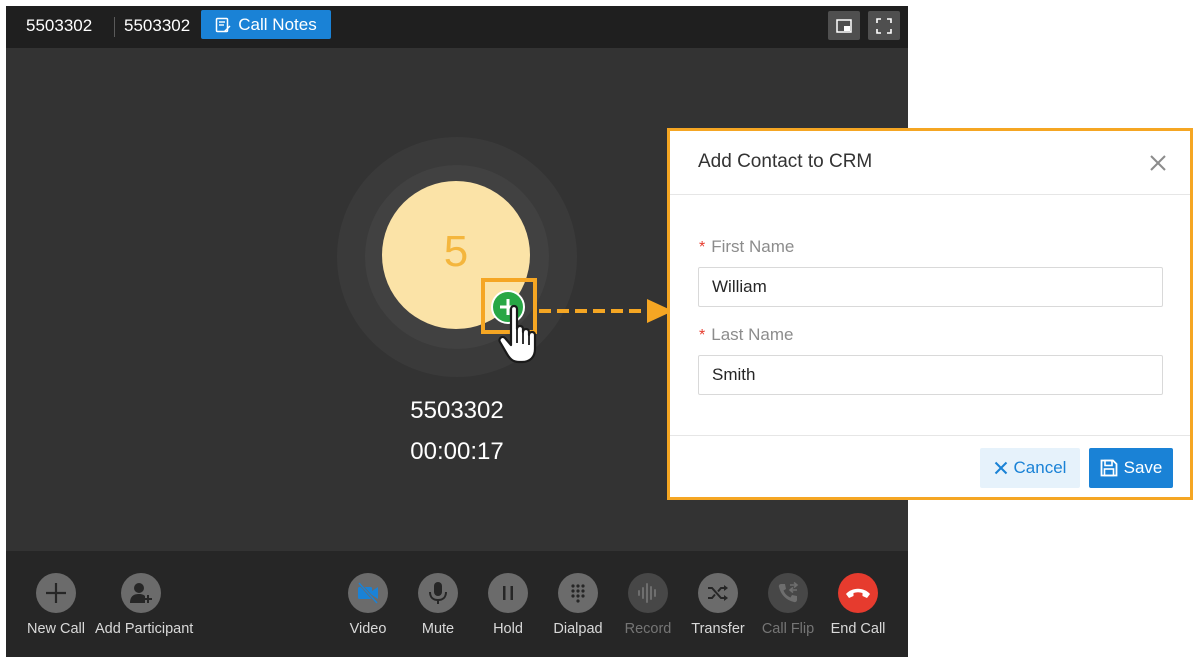  What do you see at coordinates (930, 194) in the screenshot?
I see `dialog-header-divider` at bounding box center [930, 194].